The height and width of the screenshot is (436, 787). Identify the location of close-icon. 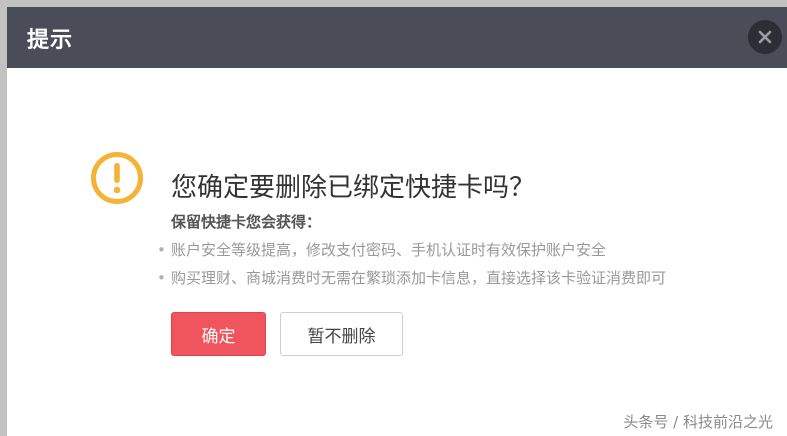
(765, 37).